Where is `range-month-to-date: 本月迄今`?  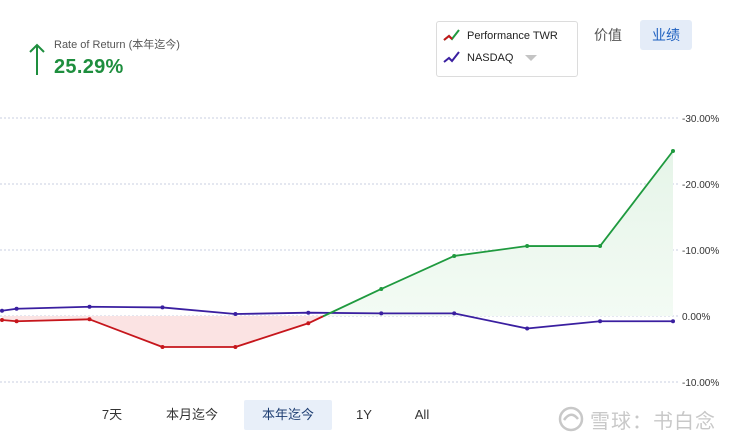
range-month-to-date: 本月迄今 is located at coordinates (192, 415).